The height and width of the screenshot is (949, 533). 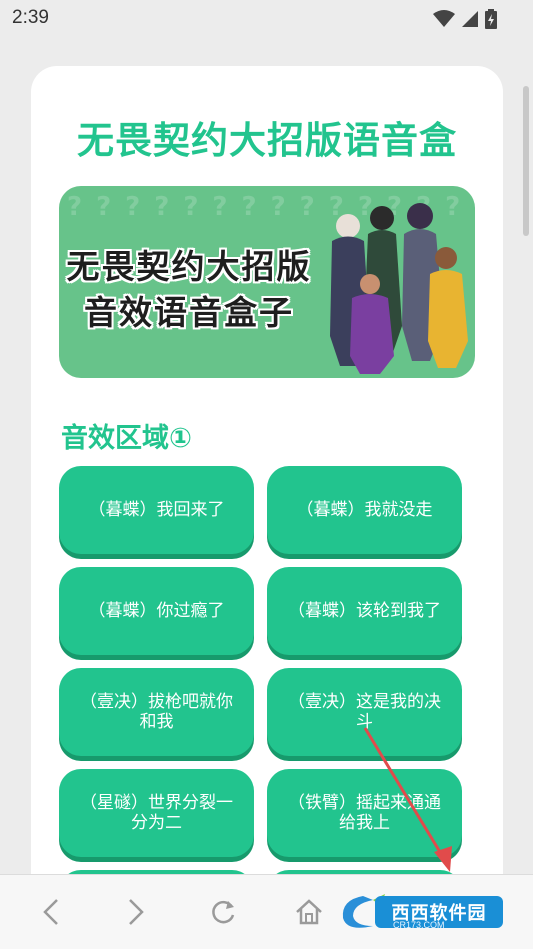 What do you see at coordinates (399, 288) in the screenshot?
I see `characters-illustration` at bounding box center [399, 288].